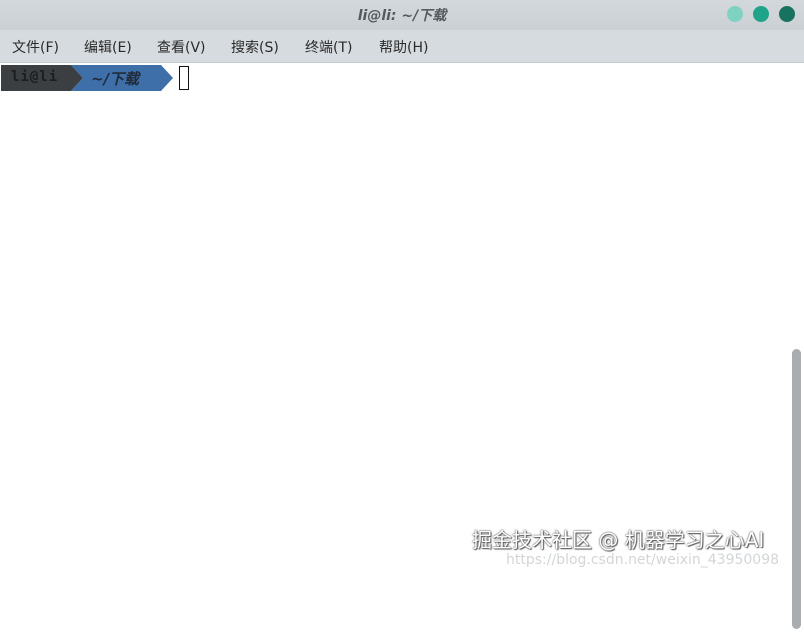 The width and height of the screenshot is (804, 632). Describe the element at coordinates (787, 14) in the screenshot. I see `close-button` at that location.